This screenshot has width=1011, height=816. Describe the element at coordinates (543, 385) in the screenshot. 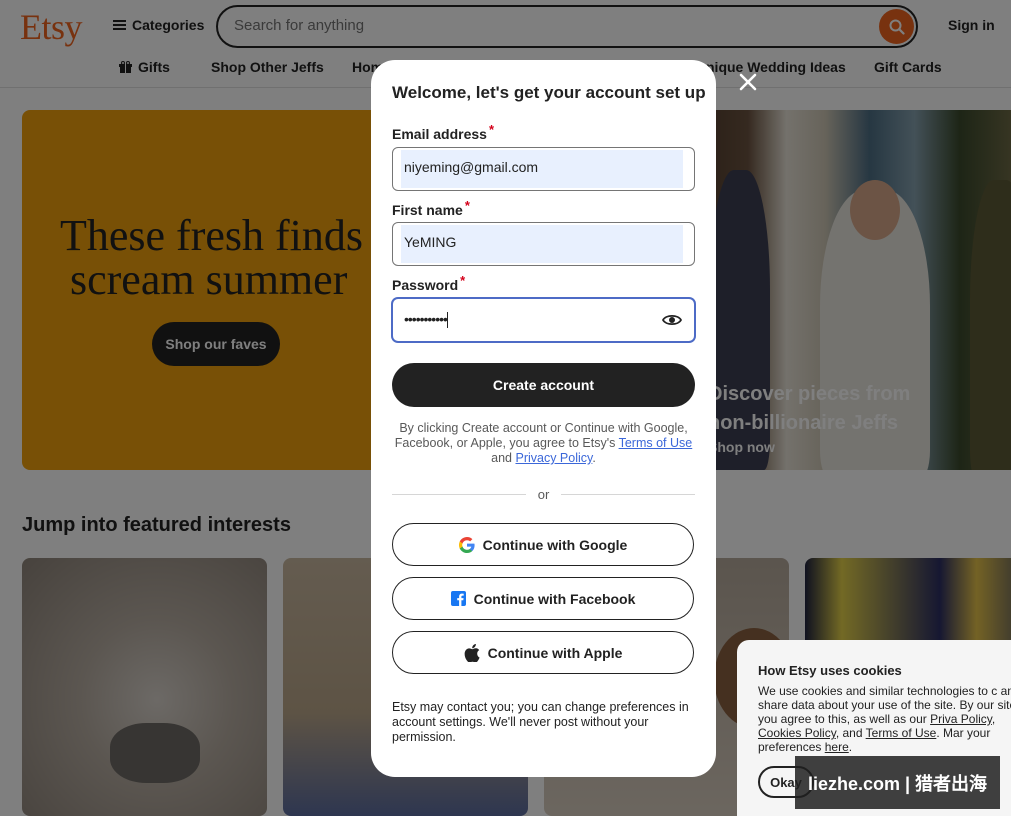

I see `create-account-button: Create account` at that location.